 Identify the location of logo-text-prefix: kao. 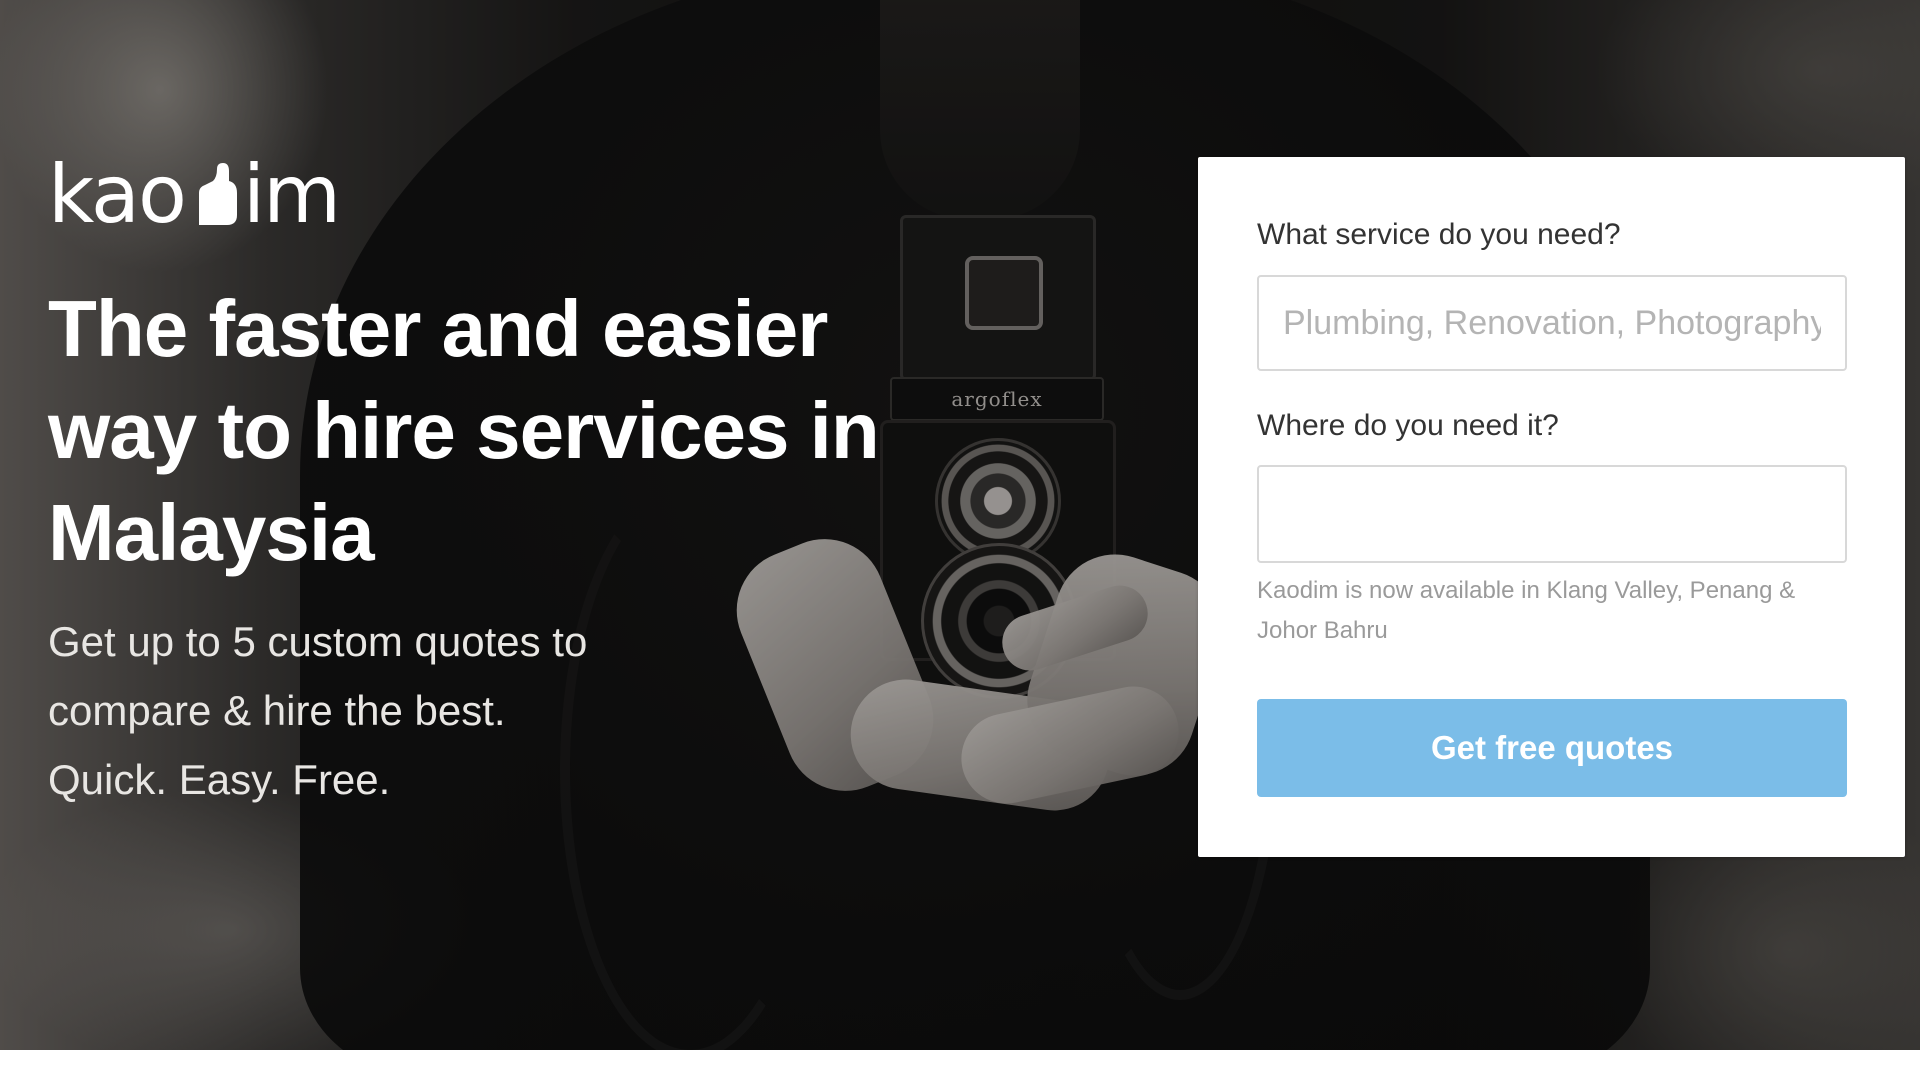
(117, 194).